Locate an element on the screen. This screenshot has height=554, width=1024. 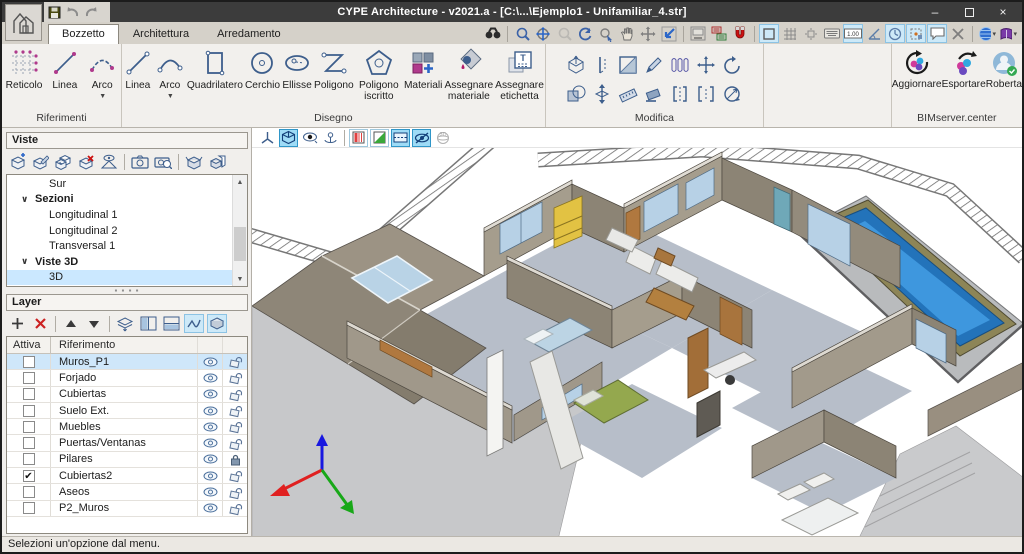
minimize-button: – is located at coordinates (935, 12).